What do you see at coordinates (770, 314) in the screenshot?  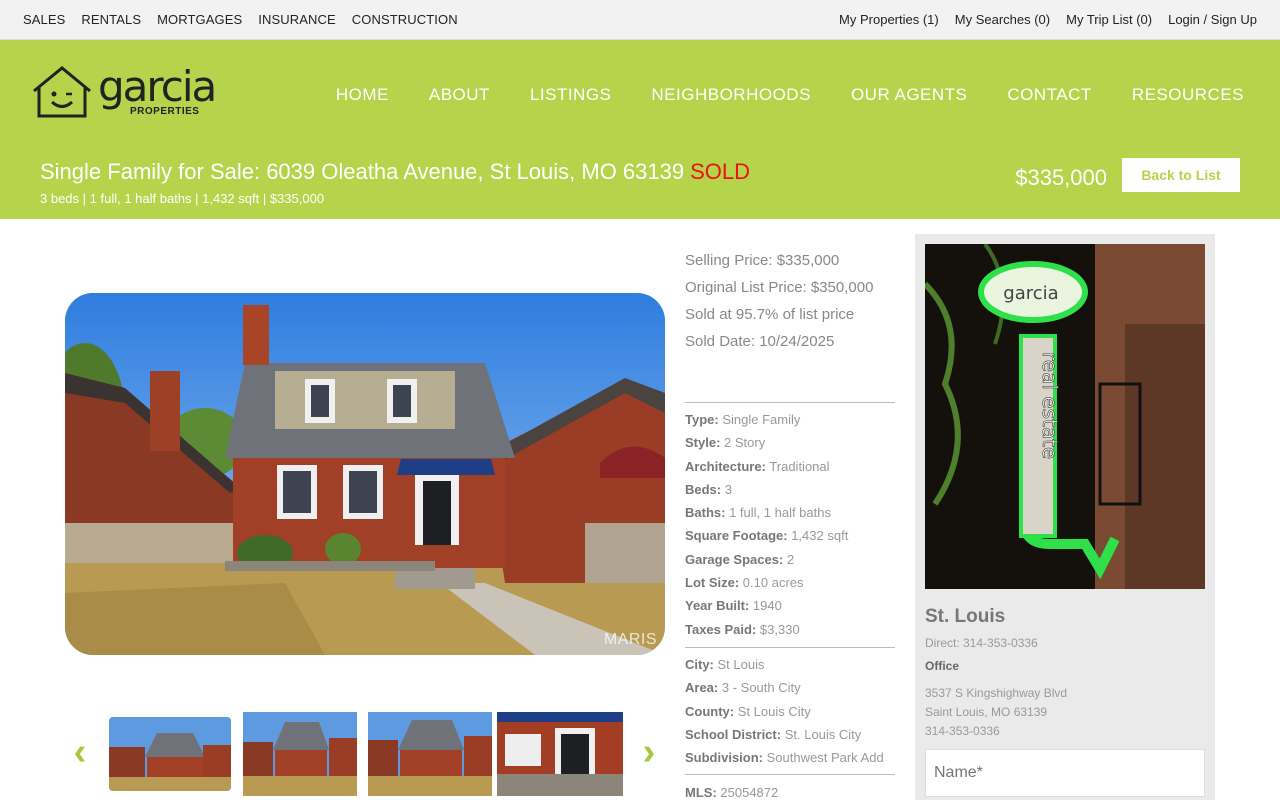 I see `sold-percent: Sold at 95.7% of list price` at bounding box center [770, 314].